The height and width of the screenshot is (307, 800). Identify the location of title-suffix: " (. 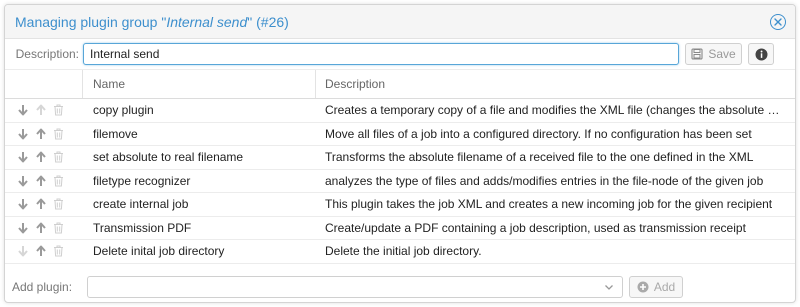
(254, 21).